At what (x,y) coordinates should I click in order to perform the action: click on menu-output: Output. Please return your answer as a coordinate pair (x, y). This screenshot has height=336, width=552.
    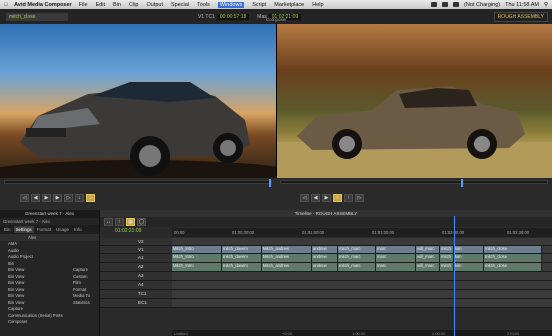
    Looking at the image, I should click on (154, 5).